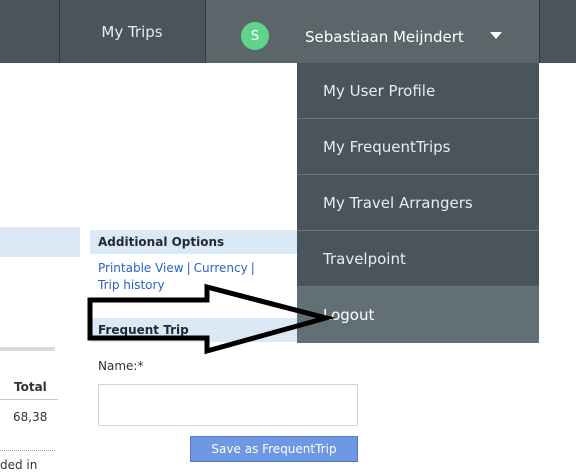 The image size is (576, 472). What do you see at coordinates (132, 31) in the screenshot?
I see `nav-my-trips: My Trips` at bounding box center [132, 31].